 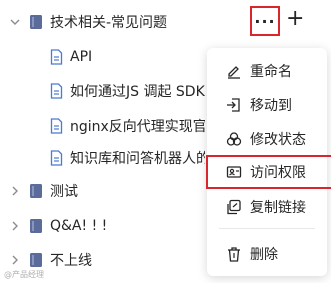 I want to click on more-button: ···, so click(x=265, y=21).